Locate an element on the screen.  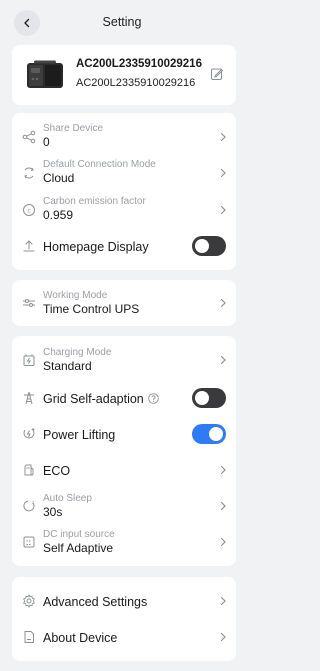
share-device-value: 0 is located at coordinates (46, 142).